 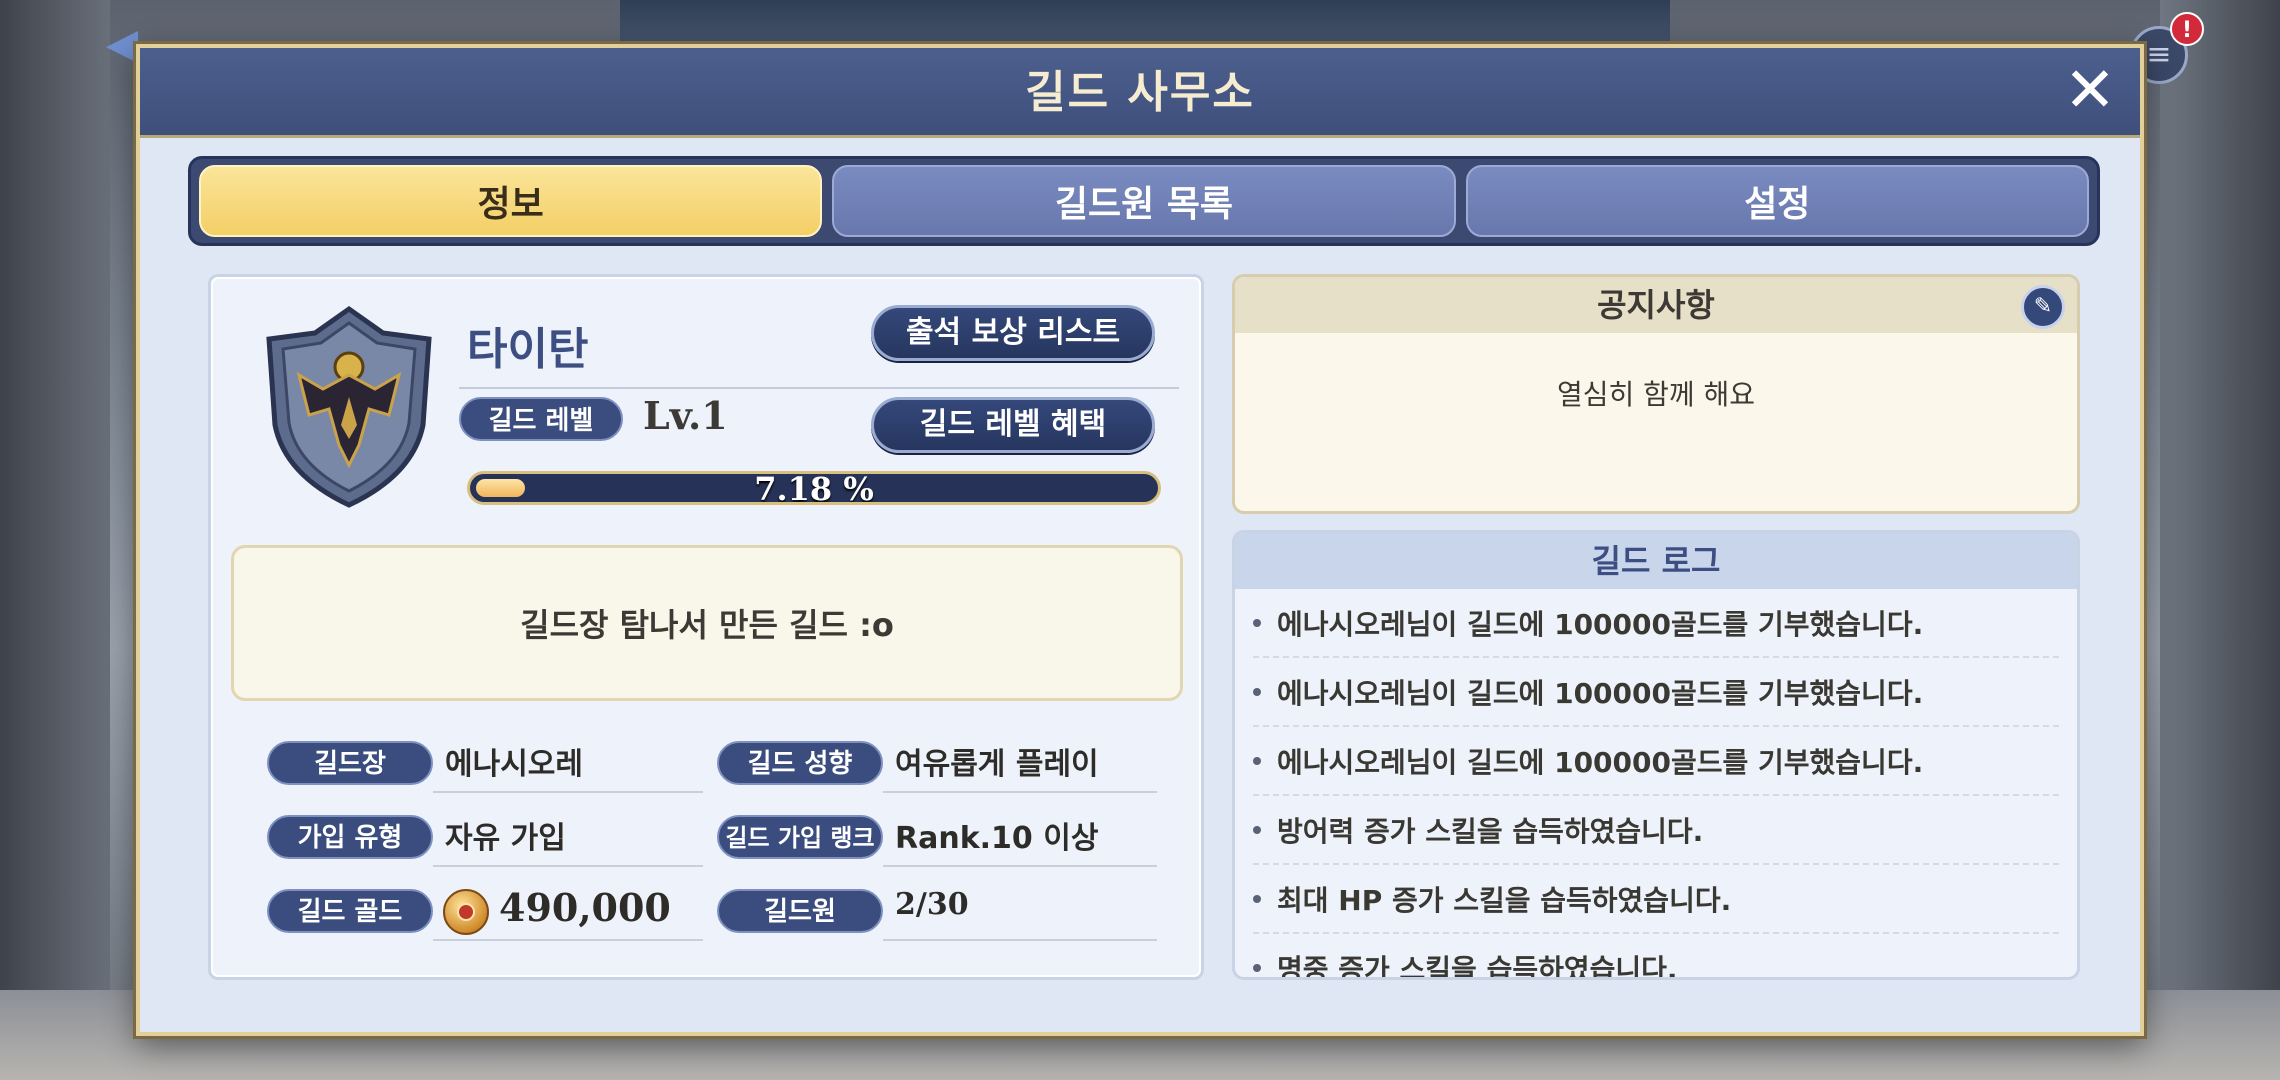 What do you see at coordinates (350, 763) in the screenshot?
I see `guild-master-label: 길드장` at bounding box center [350, 763].